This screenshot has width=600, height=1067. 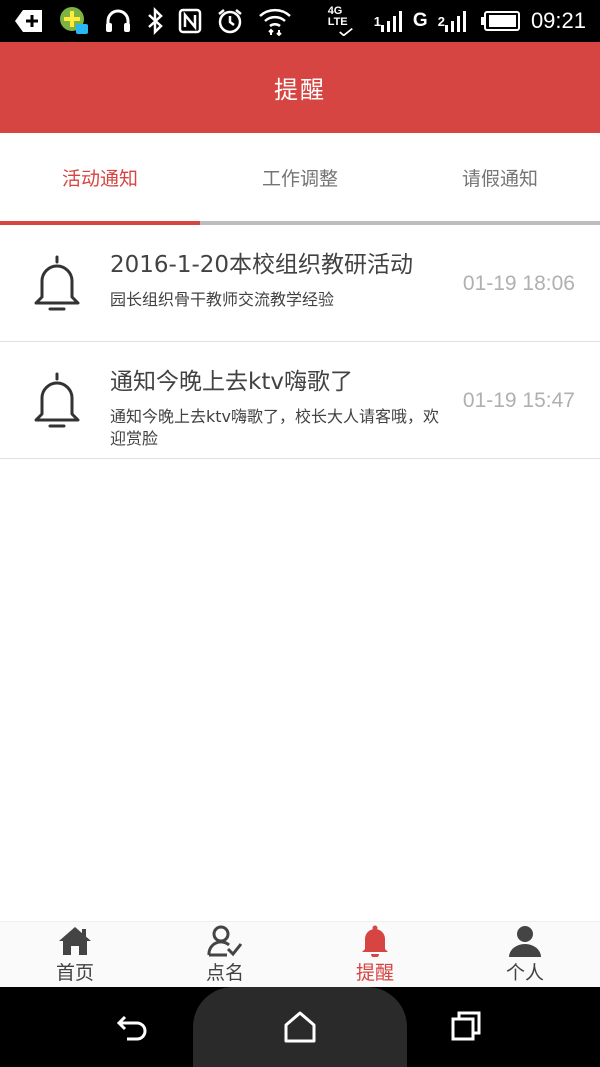 I want to click on signal-icon: 1, so click(x=388, y=21).